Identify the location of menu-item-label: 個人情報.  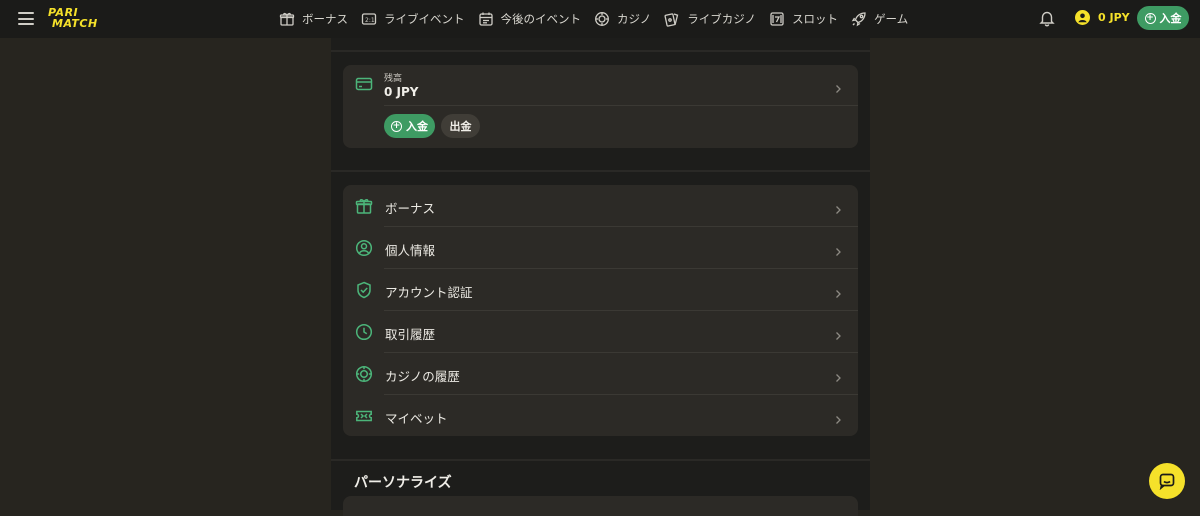
(410, 250).